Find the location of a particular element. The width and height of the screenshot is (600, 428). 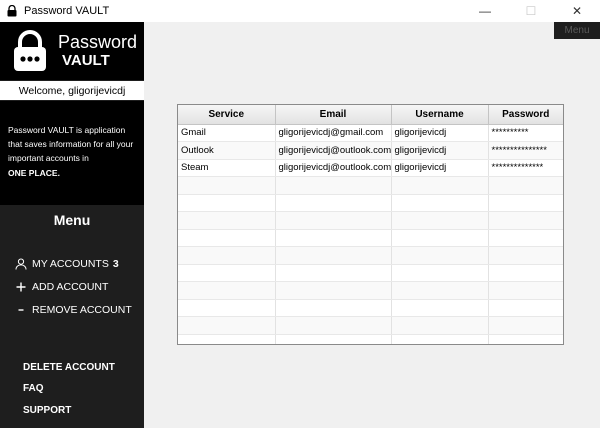

close-button: ✕ is located at coordinates (577, 11).